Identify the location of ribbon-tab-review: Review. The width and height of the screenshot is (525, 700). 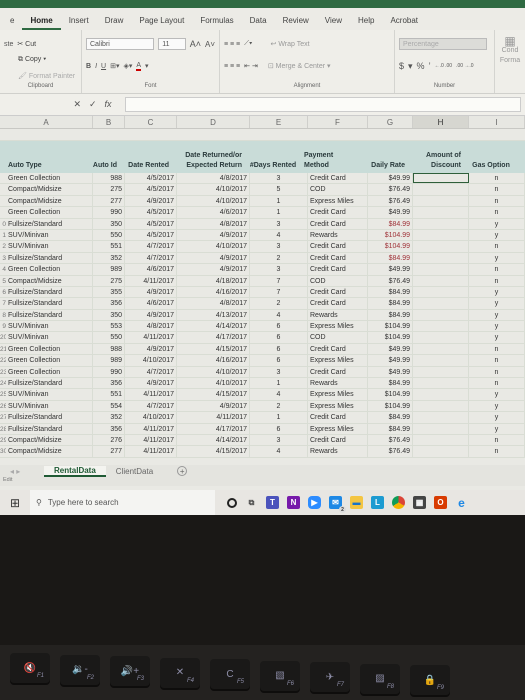
(296, 23).